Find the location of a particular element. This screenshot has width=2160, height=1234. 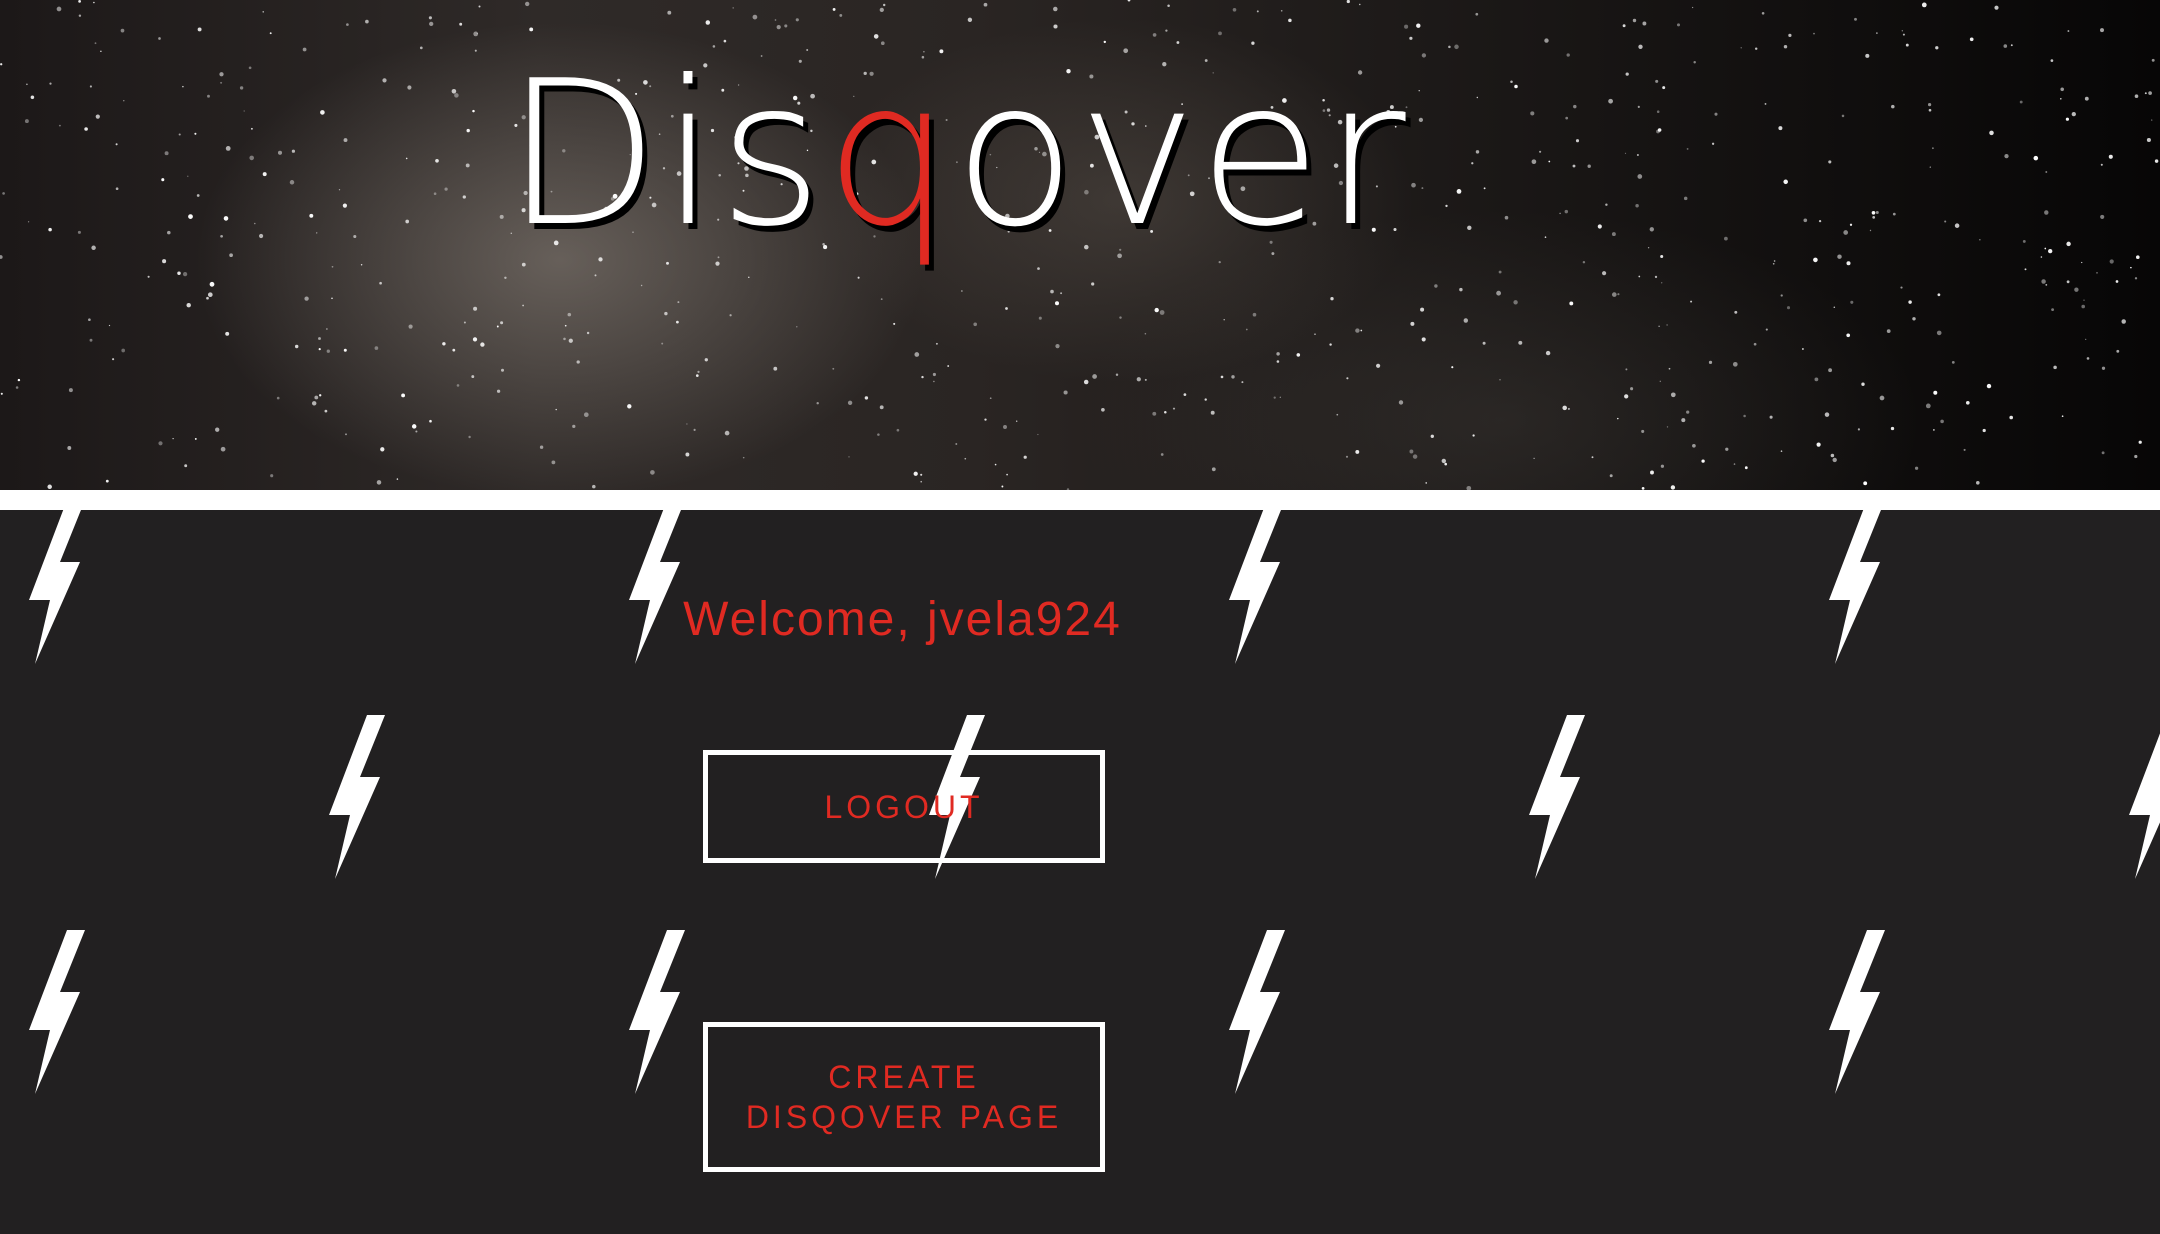

logout-button: LOGOUT is located at coordinates (904, 806).